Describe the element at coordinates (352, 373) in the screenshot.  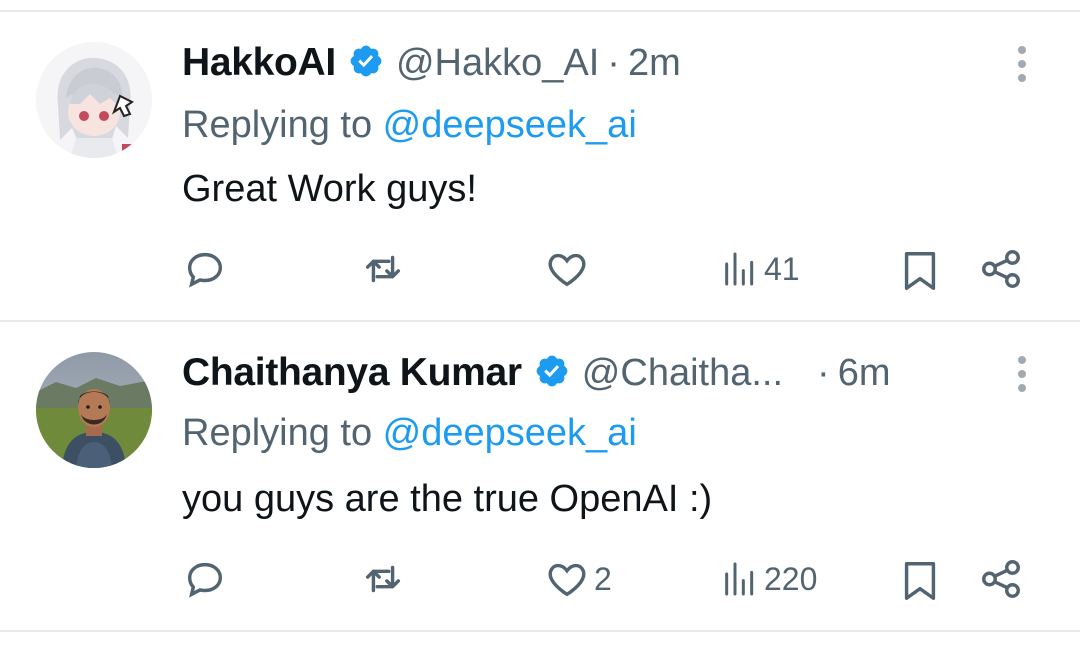
I see `display-name: Chaithanya Kumar` at that location.